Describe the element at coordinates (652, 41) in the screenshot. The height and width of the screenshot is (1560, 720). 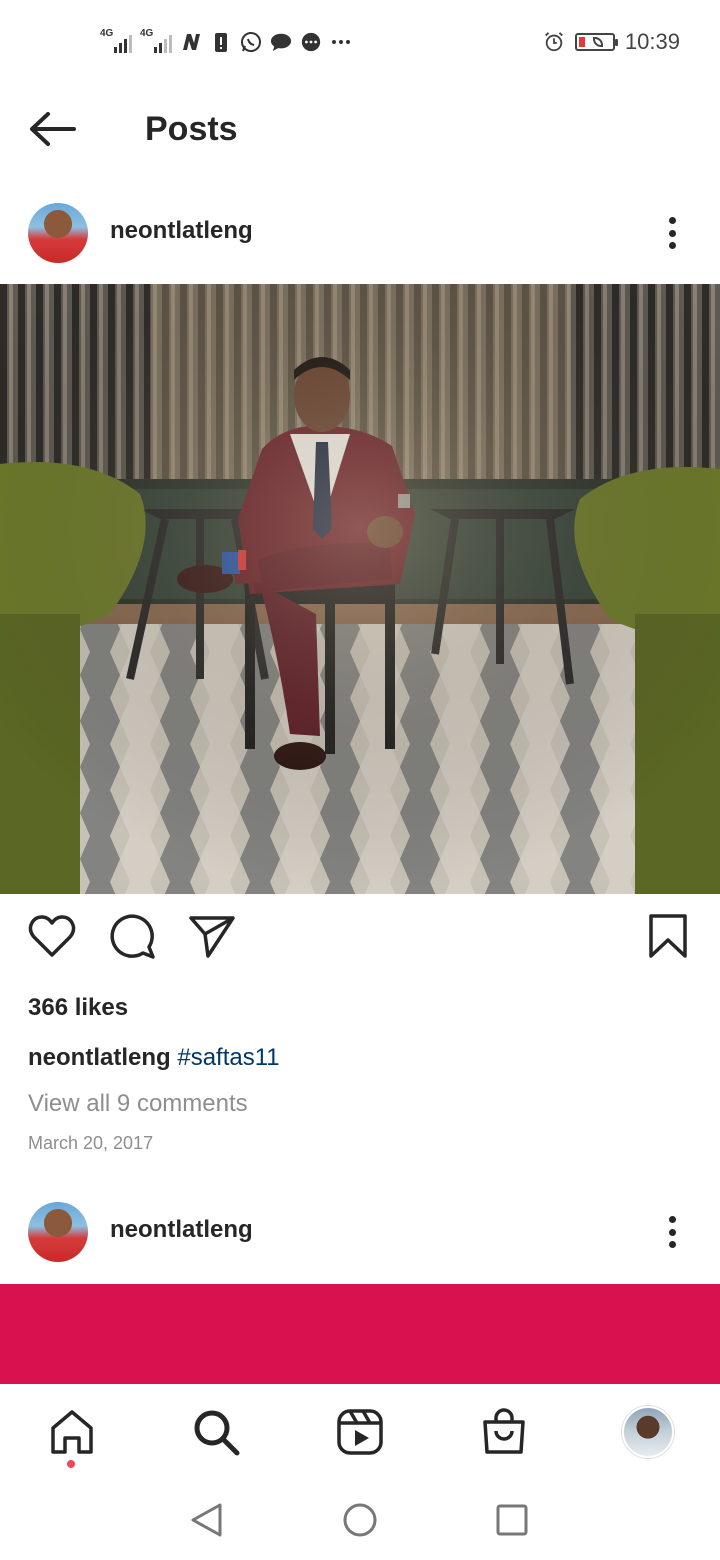
I see `clock-time: 10:39` at that location.